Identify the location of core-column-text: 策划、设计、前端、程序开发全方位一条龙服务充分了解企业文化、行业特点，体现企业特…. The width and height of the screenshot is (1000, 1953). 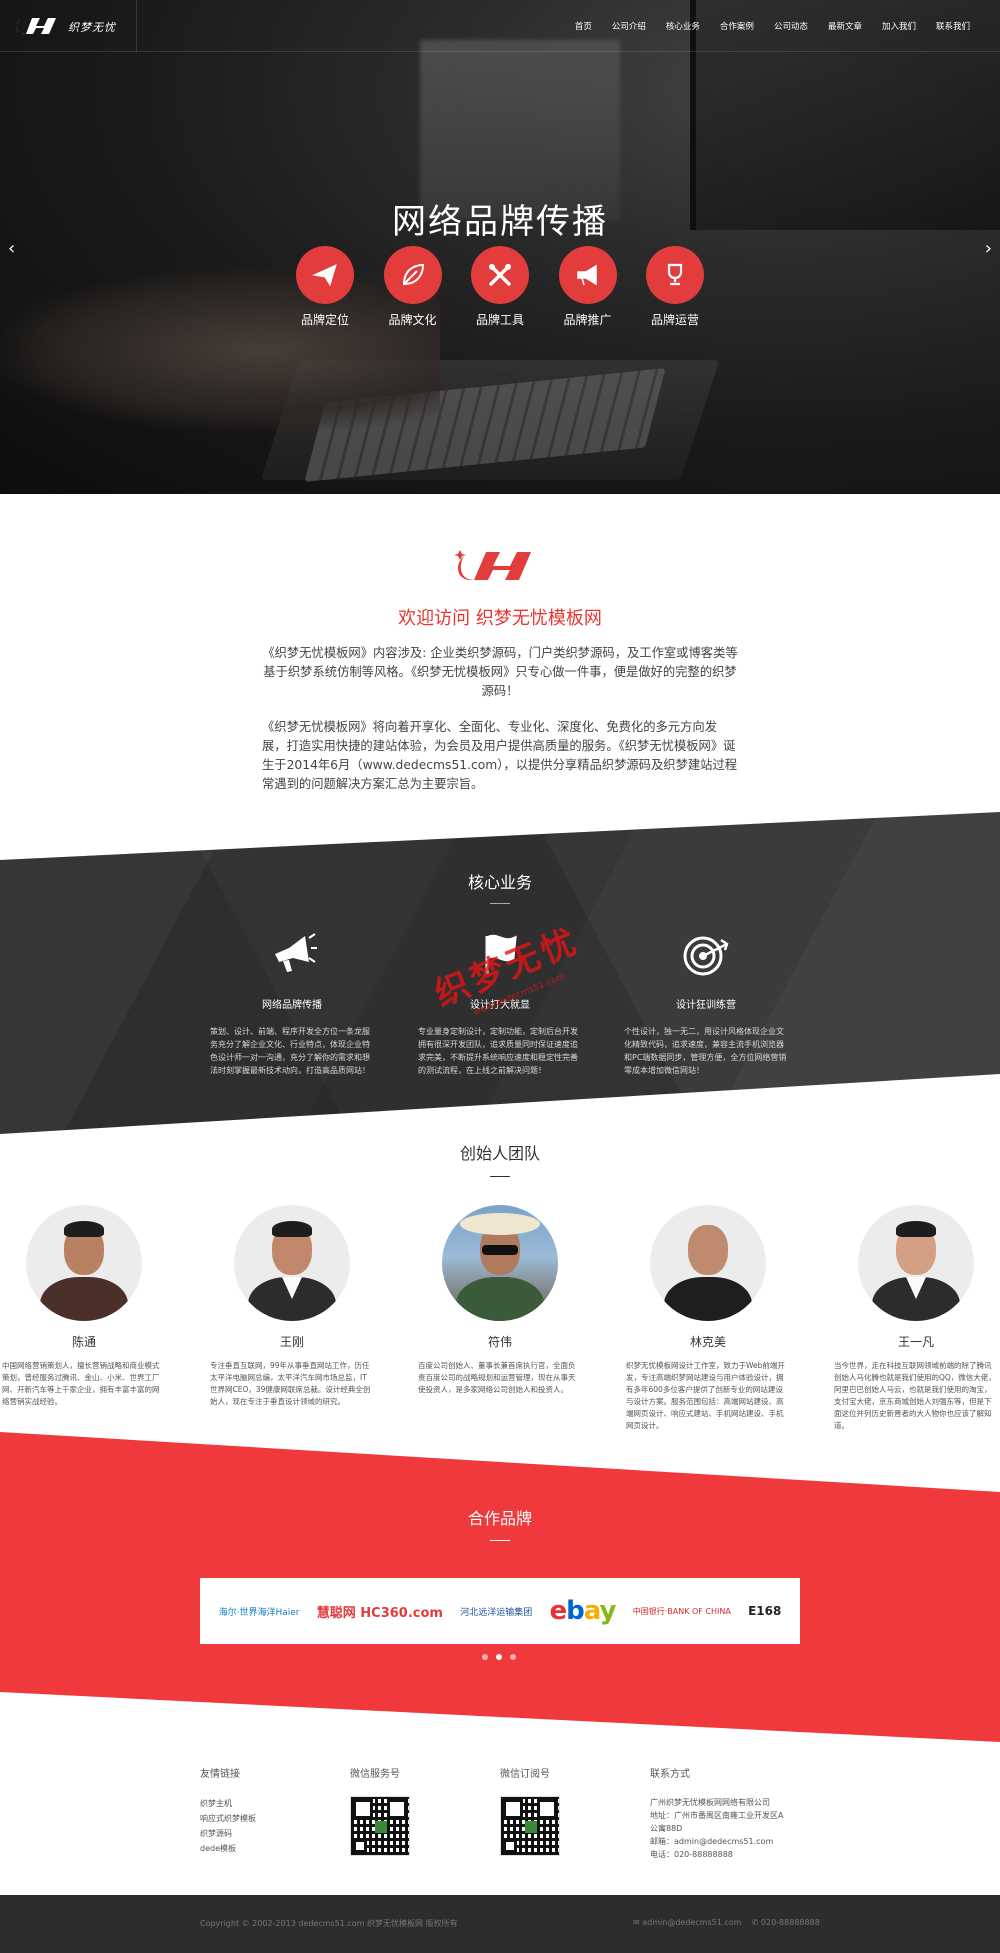
(290, 1051).